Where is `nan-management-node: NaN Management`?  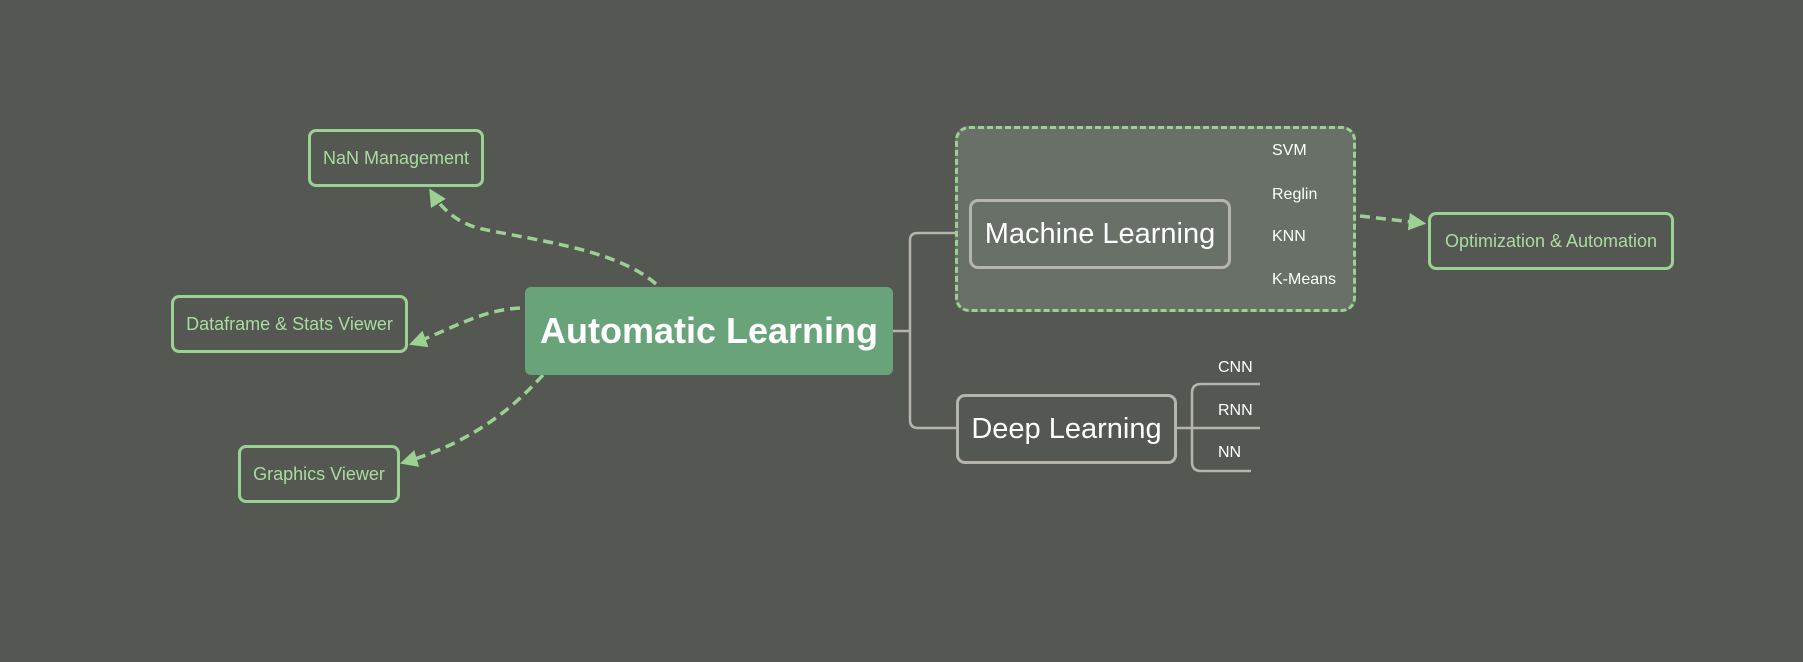
nan-management-node: NaN Management is located at coordinates (396, 158).